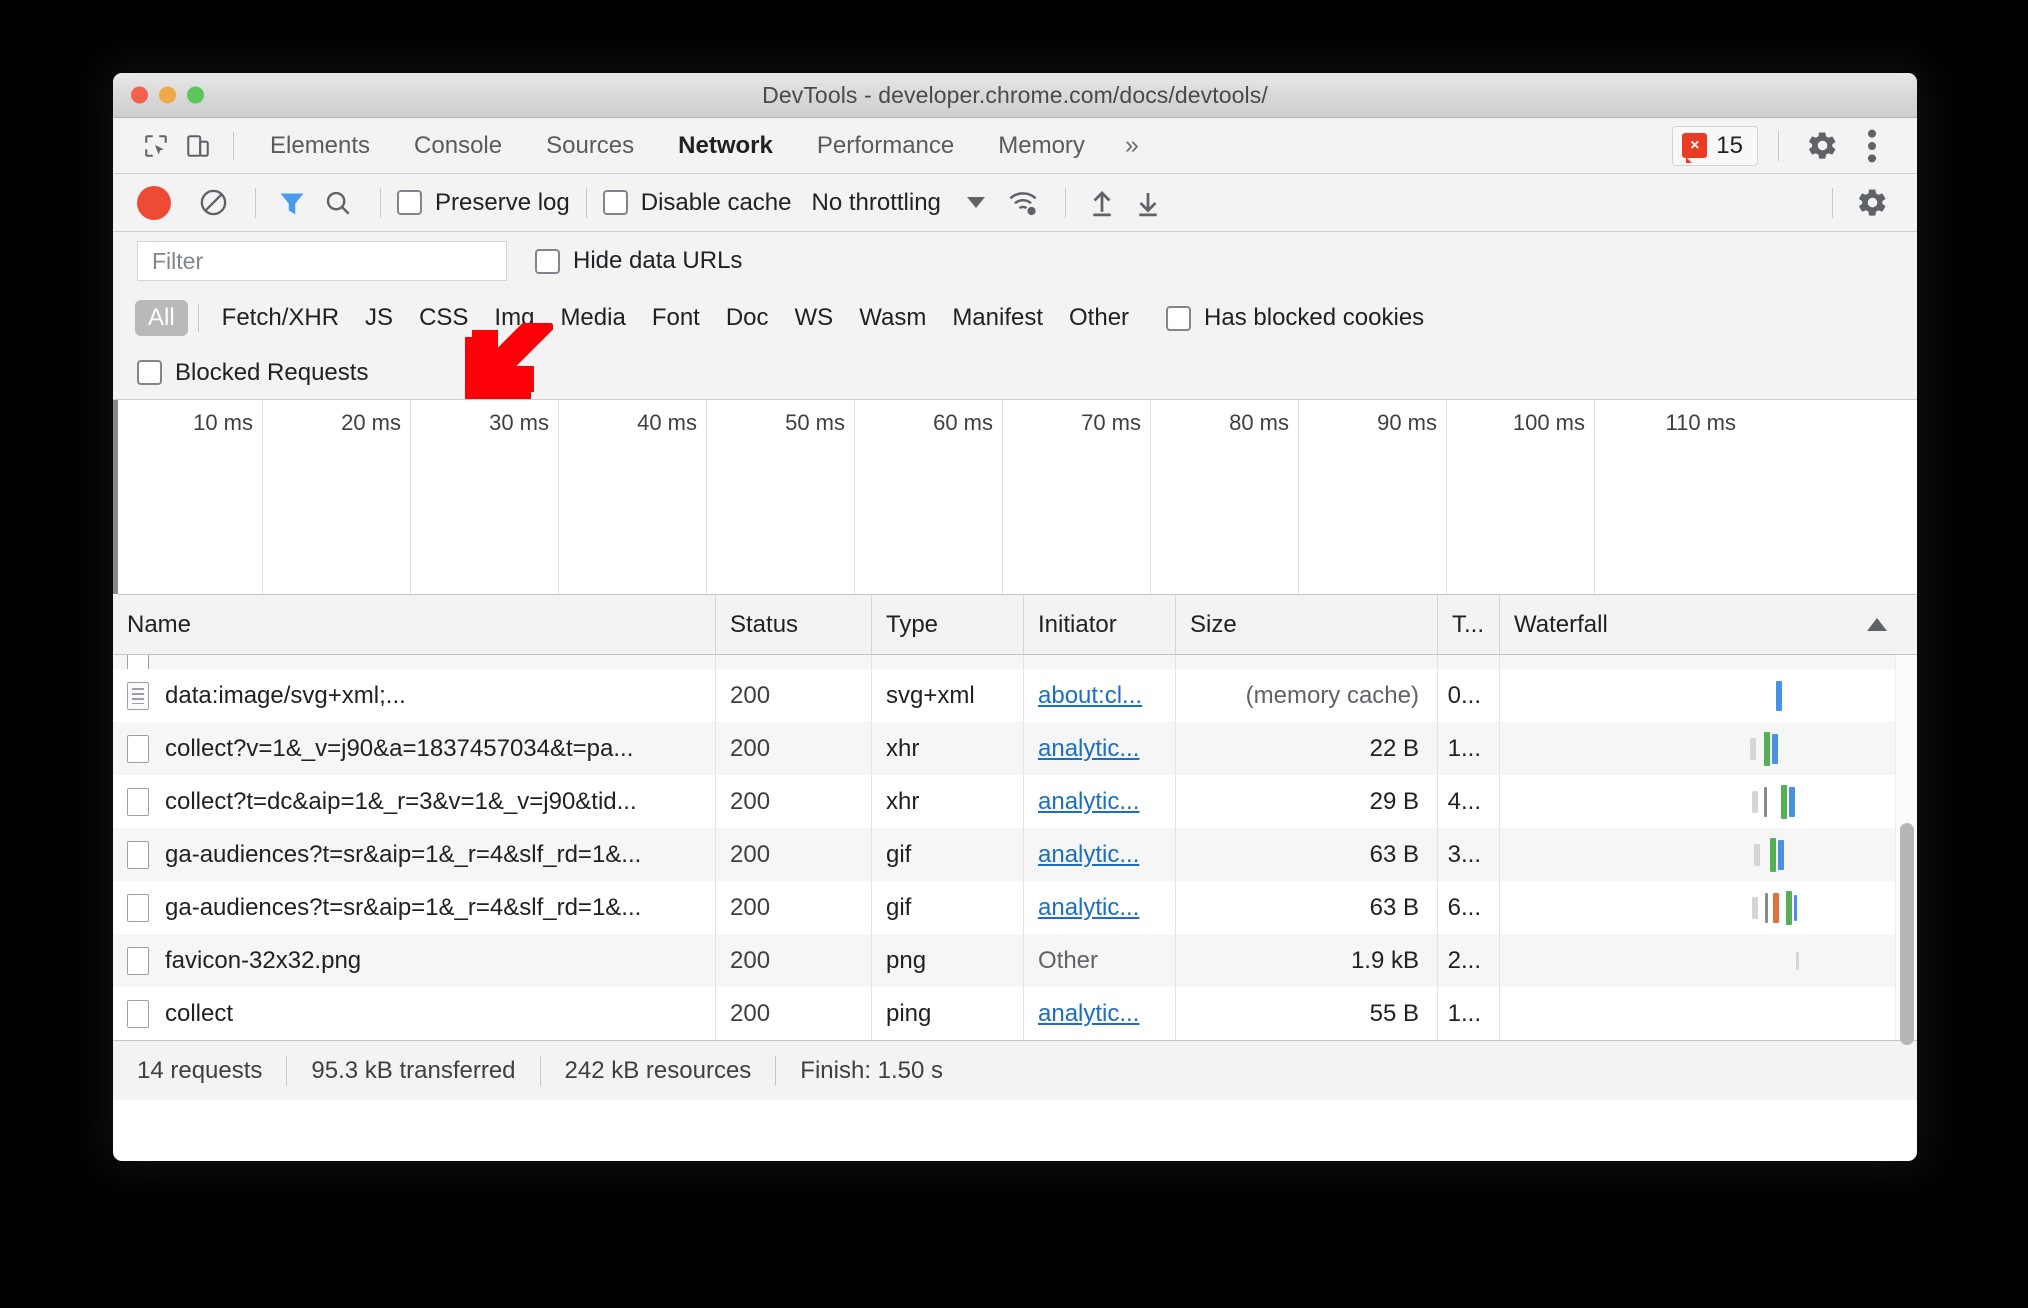  I want to click on preserve-log-checkbox, so click(409, 202).